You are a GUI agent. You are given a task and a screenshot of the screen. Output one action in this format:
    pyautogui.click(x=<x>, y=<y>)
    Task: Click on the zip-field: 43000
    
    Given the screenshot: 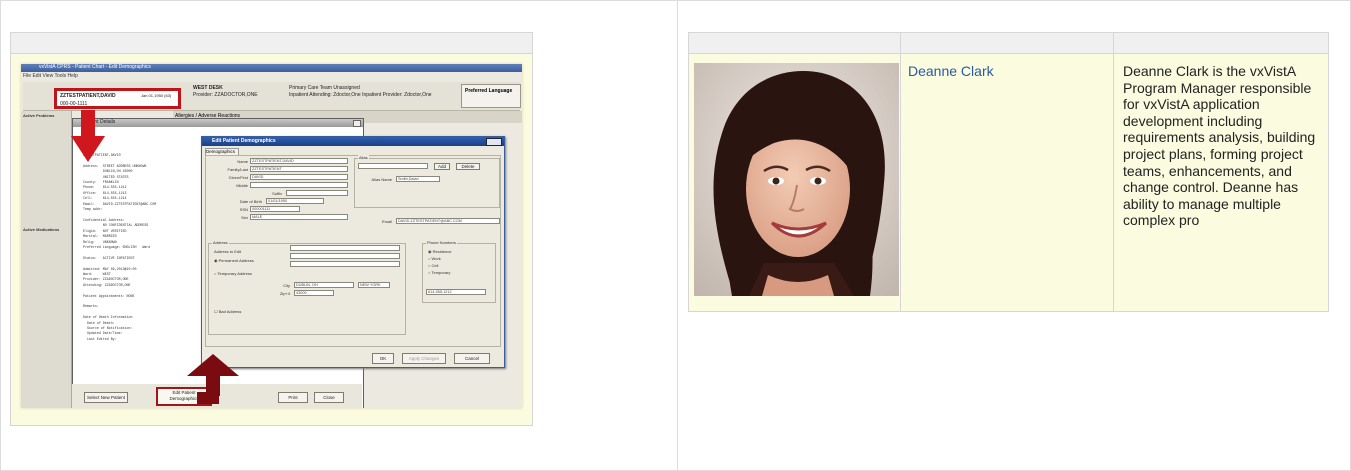 What is the action you would take?
    pyautogui.click(x=314, y=293)
    